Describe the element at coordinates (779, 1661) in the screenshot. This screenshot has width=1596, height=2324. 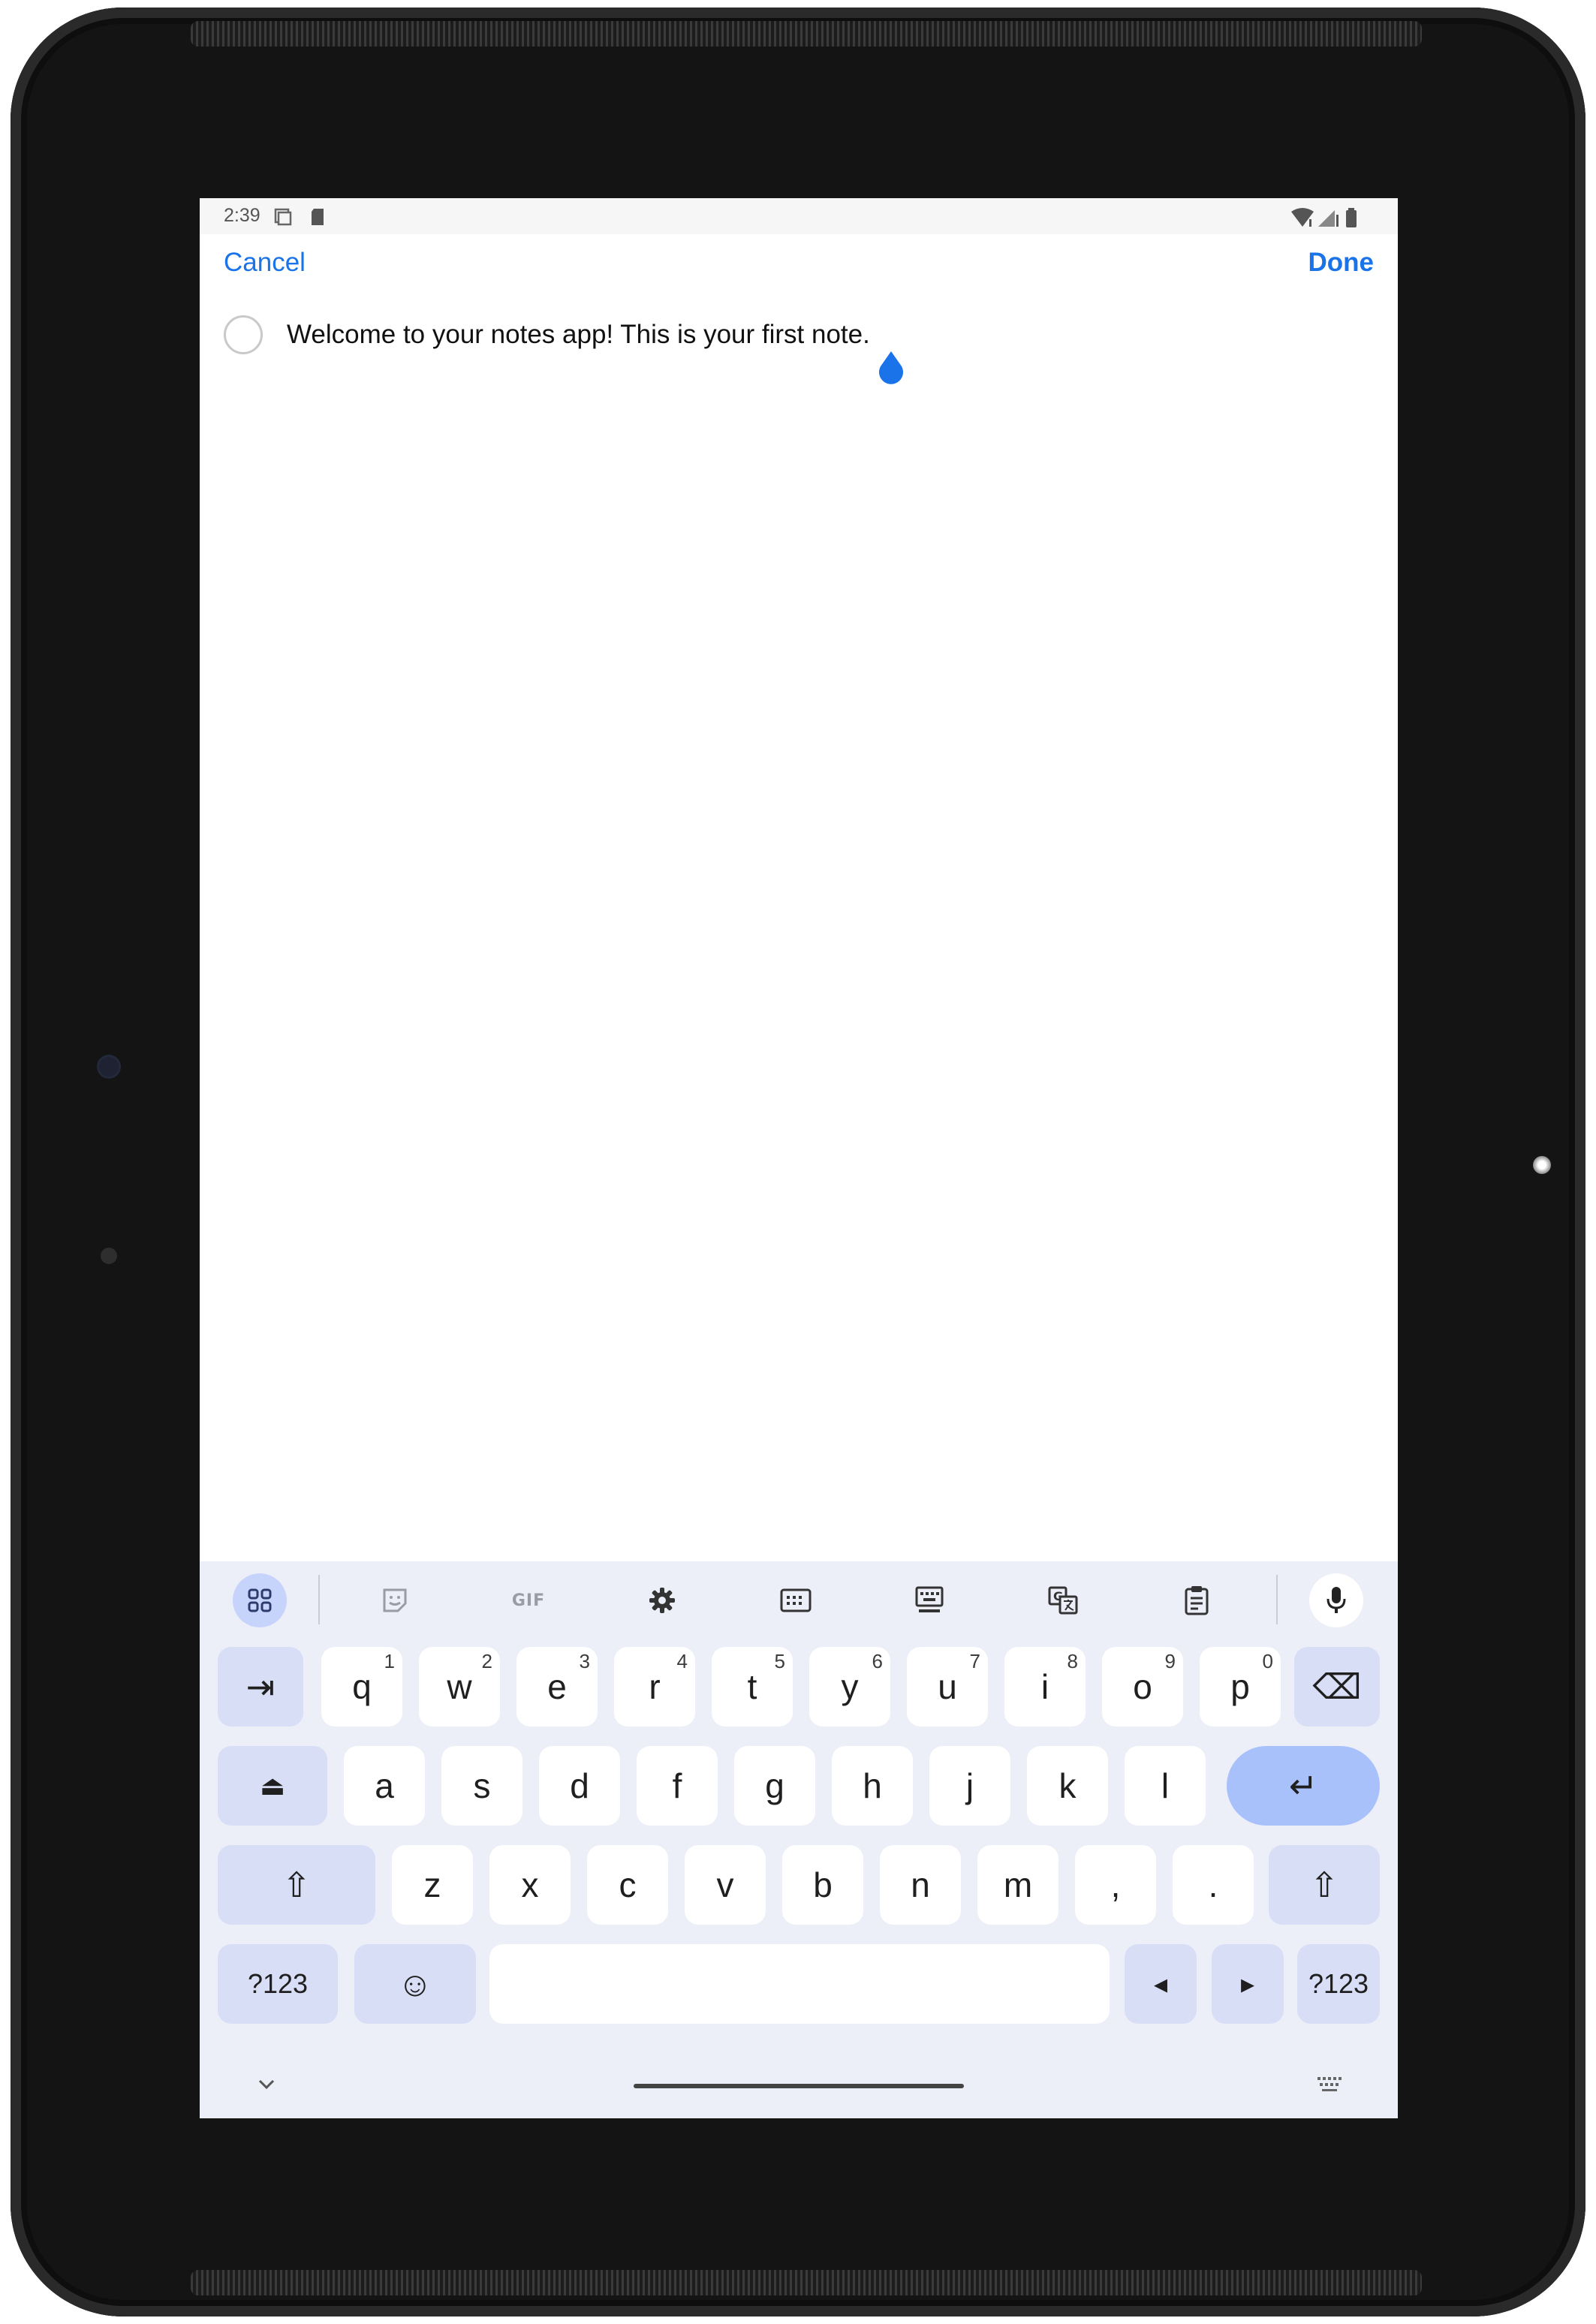
I see `key-hint: 5` at that location.